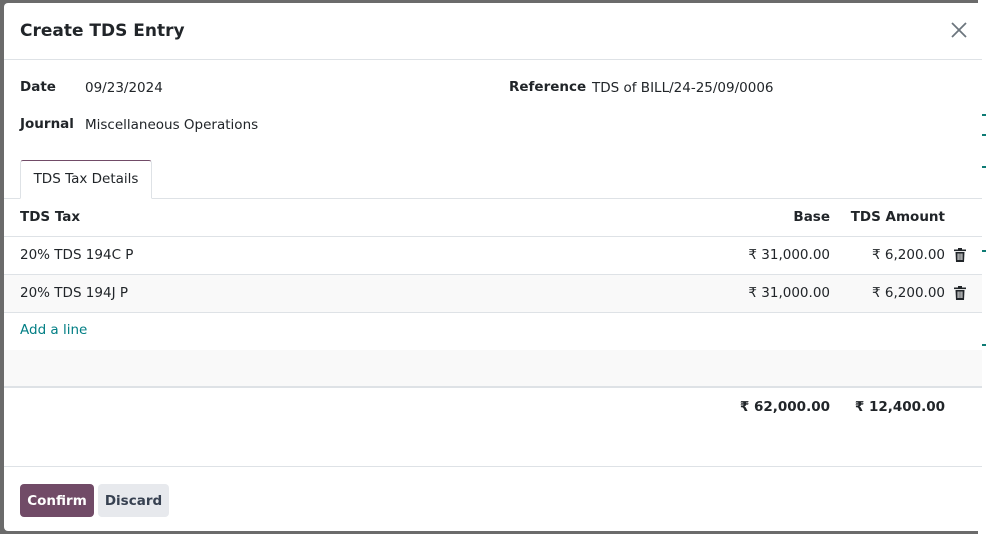 The image size is (986, 534). I want to click on date-field: 09/23/2024, so click(124, 88).